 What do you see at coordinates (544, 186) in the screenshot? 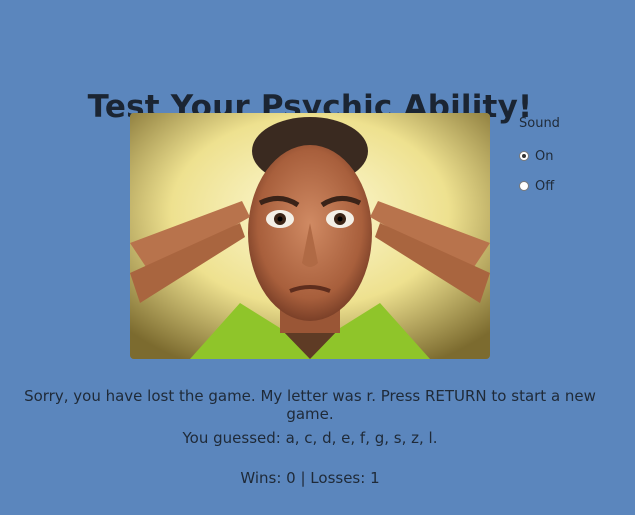
I see `sound-off-label: Off` at bounding box center [544, 186].